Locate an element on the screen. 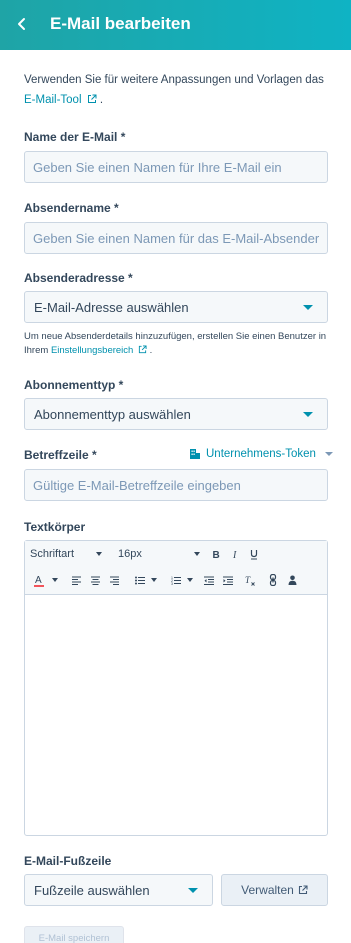  body-label: Textkörper is located at coordinates (55, 527).